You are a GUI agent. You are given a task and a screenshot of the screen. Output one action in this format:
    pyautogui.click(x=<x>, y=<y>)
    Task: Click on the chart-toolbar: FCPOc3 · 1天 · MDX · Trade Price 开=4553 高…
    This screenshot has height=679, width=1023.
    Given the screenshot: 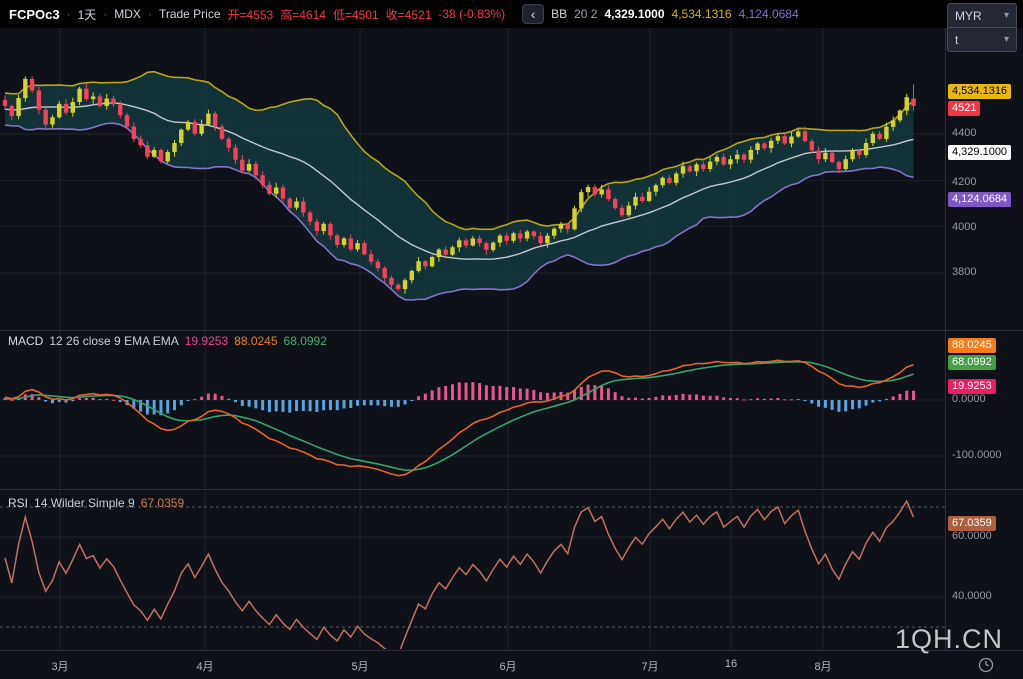 What is the action you would take?
    pyautogui.click(x=511, y=14)
    